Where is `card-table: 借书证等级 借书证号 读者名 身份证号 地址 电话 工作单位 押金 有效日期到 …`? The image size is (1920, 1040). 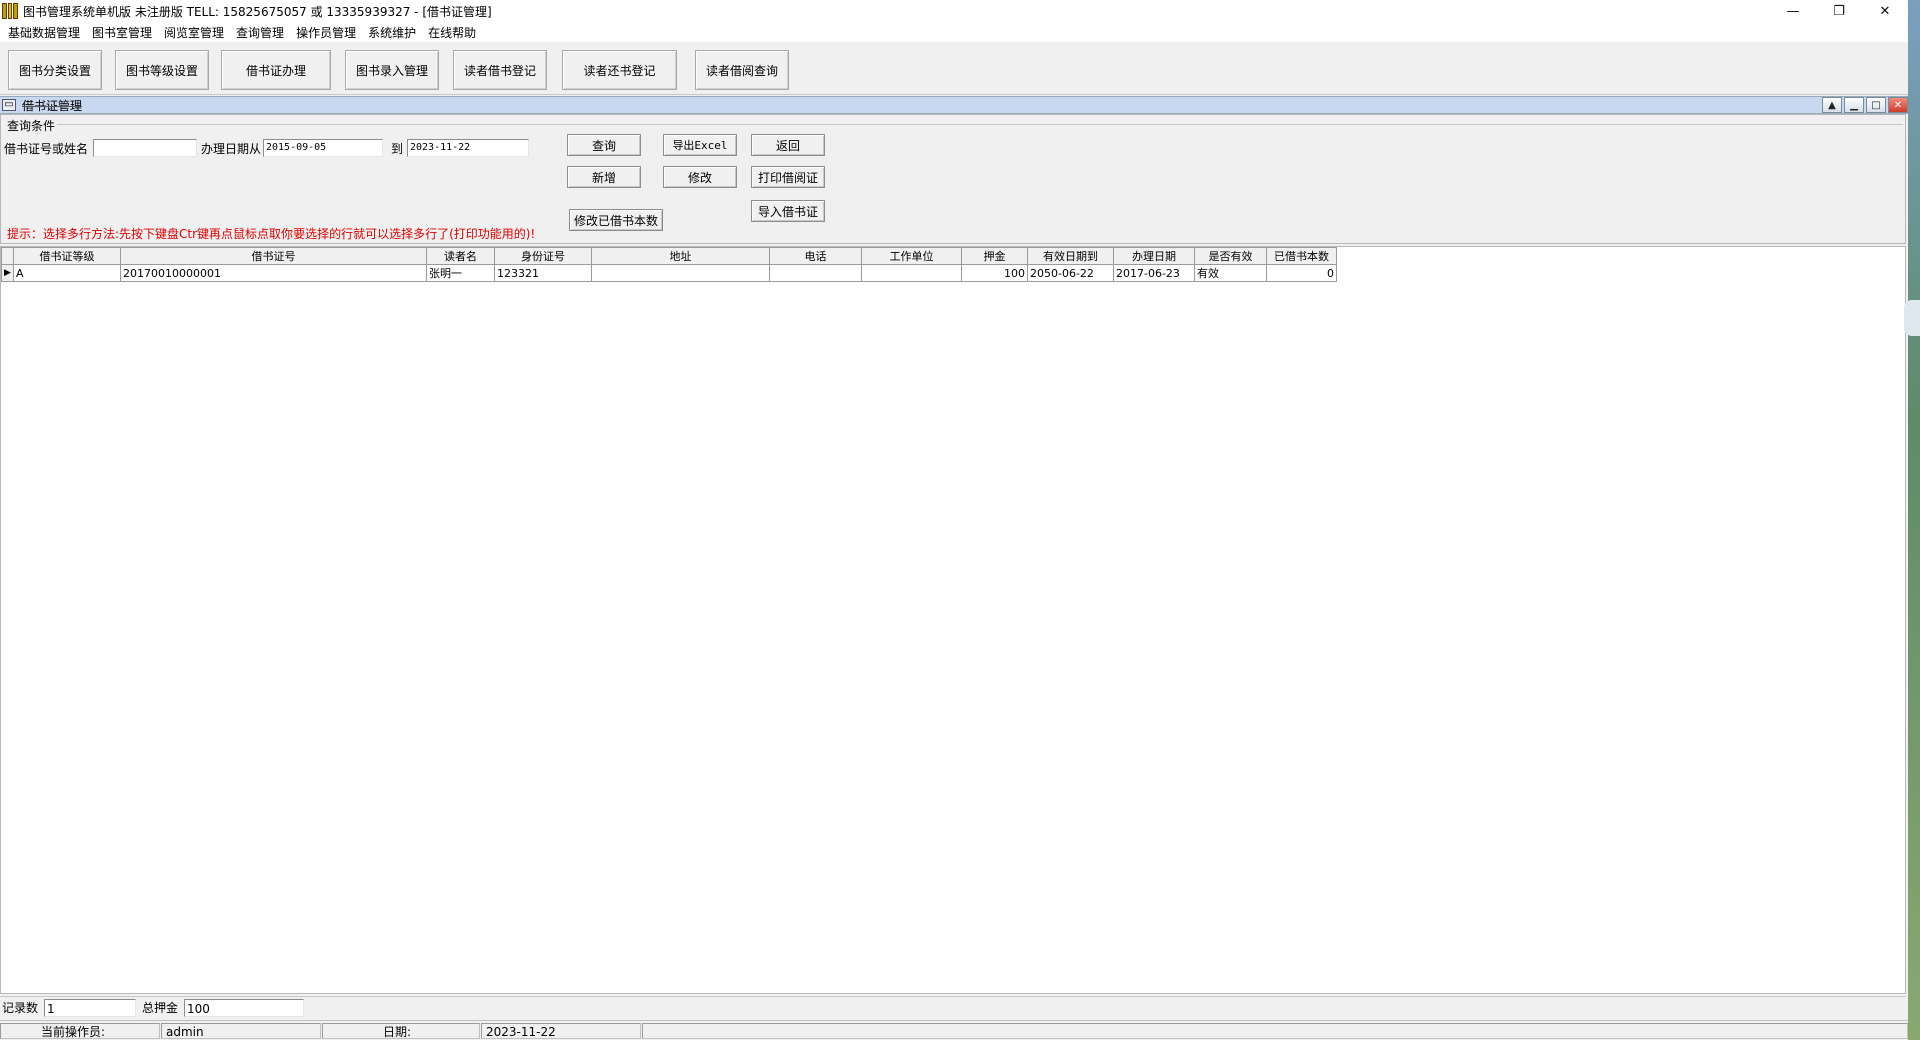
card-table: 借书证等级 借书证号 读者名 身份证号 地址 电话 工作单位 押金 有效日期到 … is located at coordinates (669, 264).